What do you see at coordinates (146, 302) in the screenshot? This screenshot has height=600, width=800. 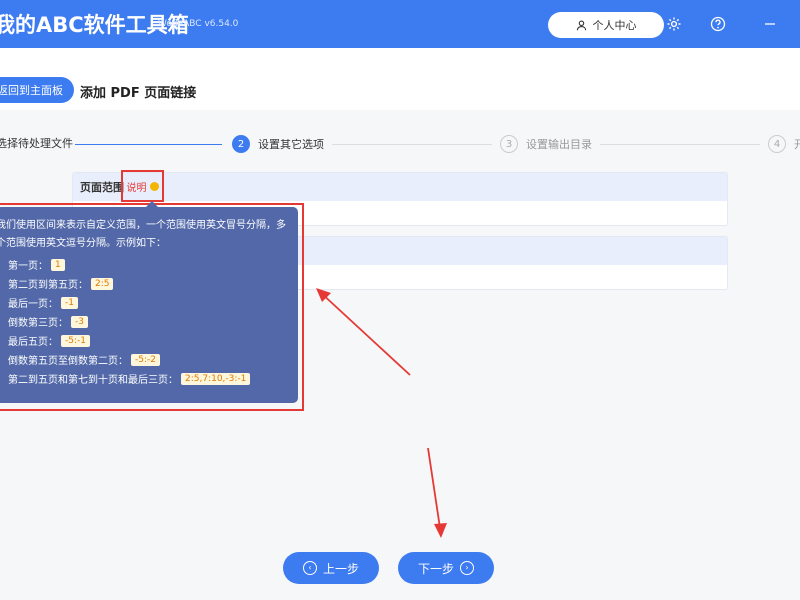 I see `tooltip-example: 最后一页： -1` at bounding box center [146, 302].